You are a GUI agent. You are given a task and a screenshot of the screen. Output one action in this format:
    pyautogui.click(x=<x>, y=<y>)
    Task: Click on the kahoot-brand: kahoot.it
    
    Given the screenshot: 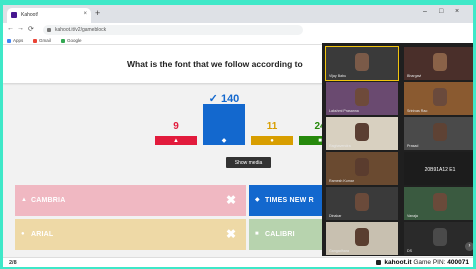 What is the action you would take?
    pyautogui.click(x=398, y=262)
    